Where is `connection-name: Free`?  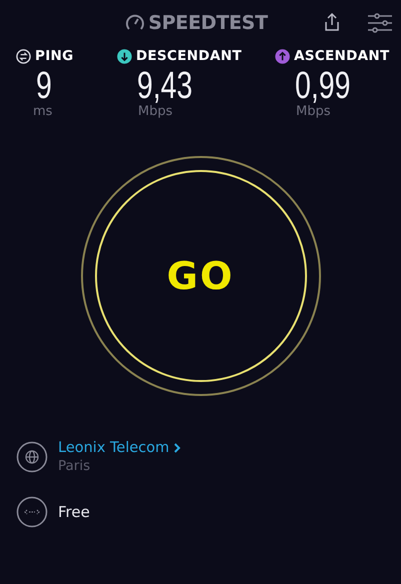
connection-name: Free is located at coordinates (74, 512).